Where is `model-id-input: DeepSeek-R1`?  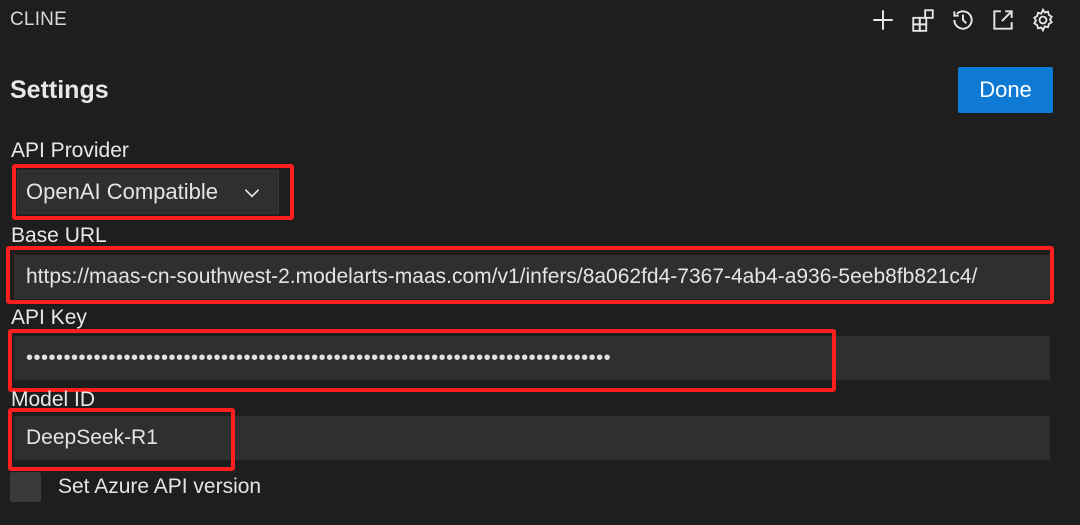 model-id-input: DeepSeek-R1 is located at coordinates (532, 438).